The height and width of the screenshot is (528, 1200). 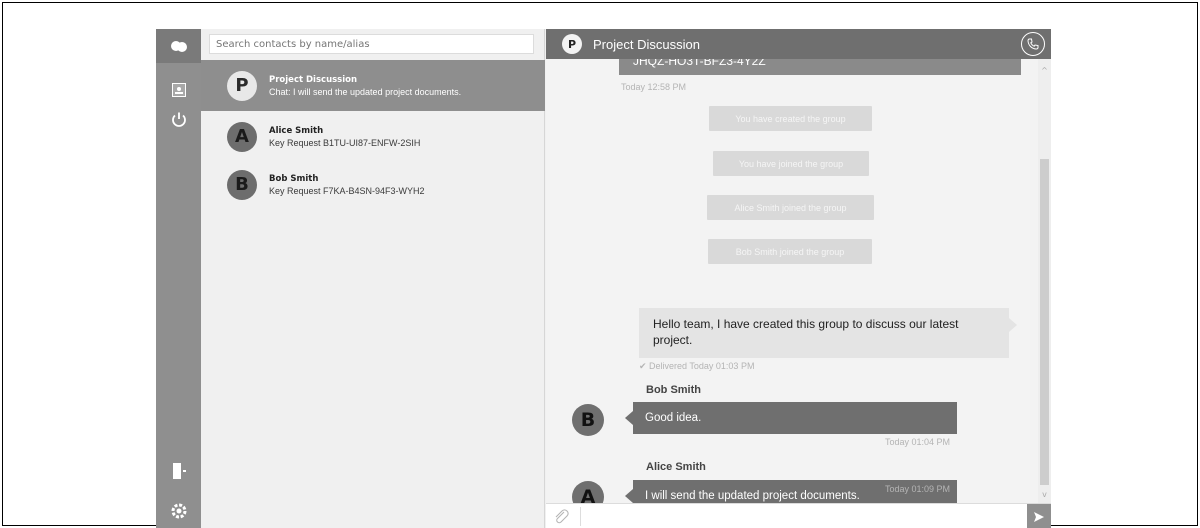 I want to click on phone-icon, so click(x=1033, y=44).